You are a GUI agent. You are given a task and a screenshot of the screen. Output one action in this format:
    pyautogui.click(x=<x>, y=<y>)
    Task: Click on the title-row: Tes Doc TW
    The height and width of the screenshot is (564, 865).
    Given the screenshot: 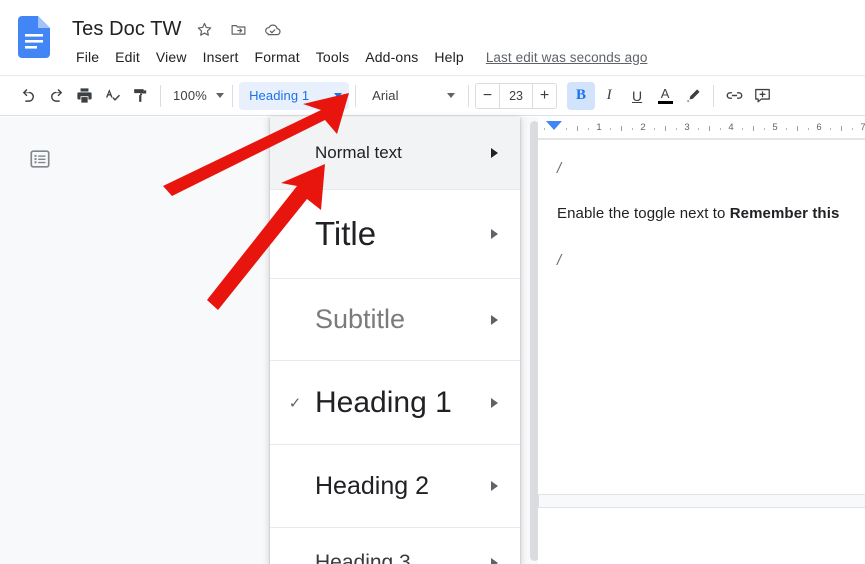 What is the action you would take?
    pyautogui.click(x=178, y=29)
    